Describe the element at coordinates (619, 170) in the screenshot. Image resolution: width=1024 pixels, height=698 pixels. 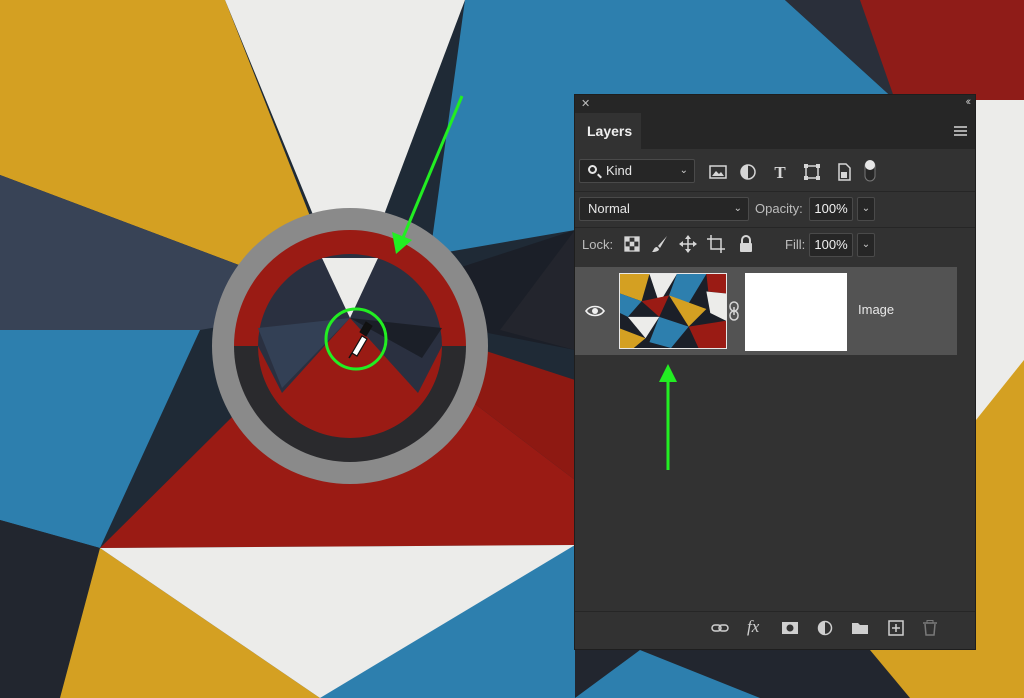
I see `filter-kind-value: Kind` at that location.